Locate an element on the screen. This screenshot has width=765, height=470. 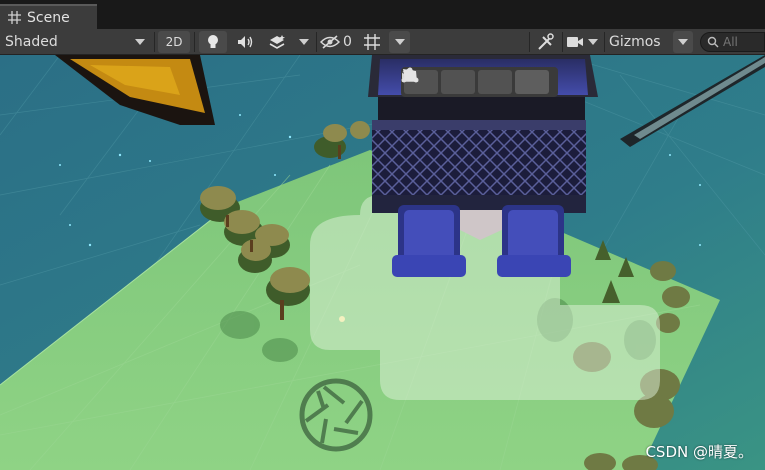
camera-settings-button is located at coordinates (584, 42).